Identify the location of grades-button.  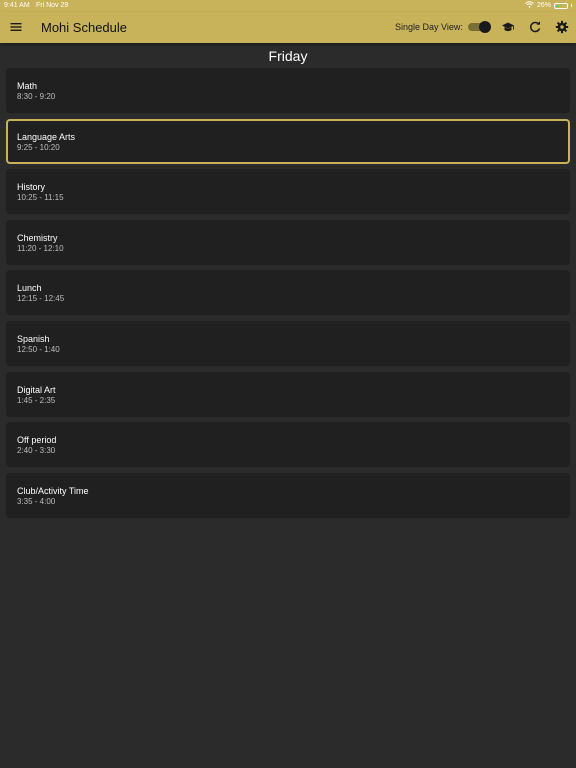
(508, 27).